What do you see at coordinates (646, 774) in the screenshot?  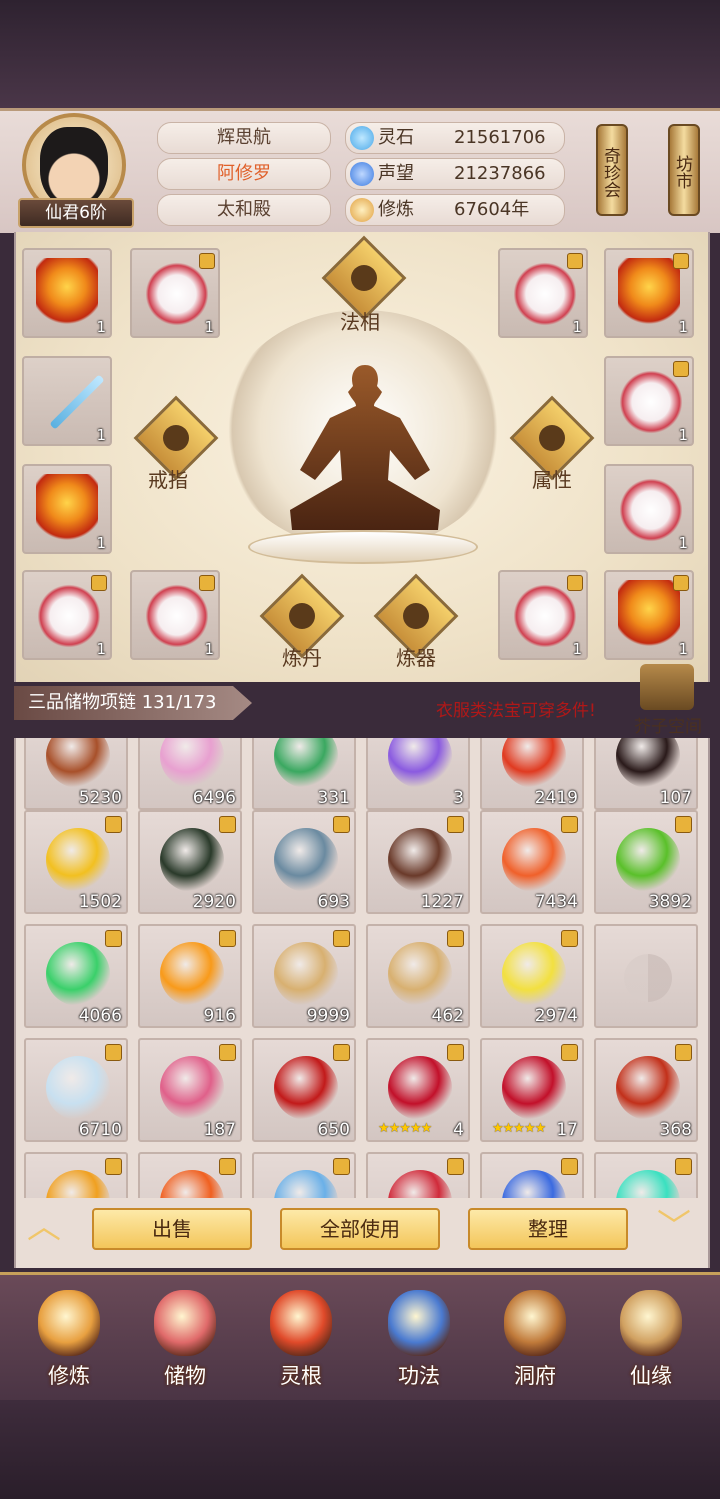 I see `inventory-slot: 107` at bounding box center [646, 774].